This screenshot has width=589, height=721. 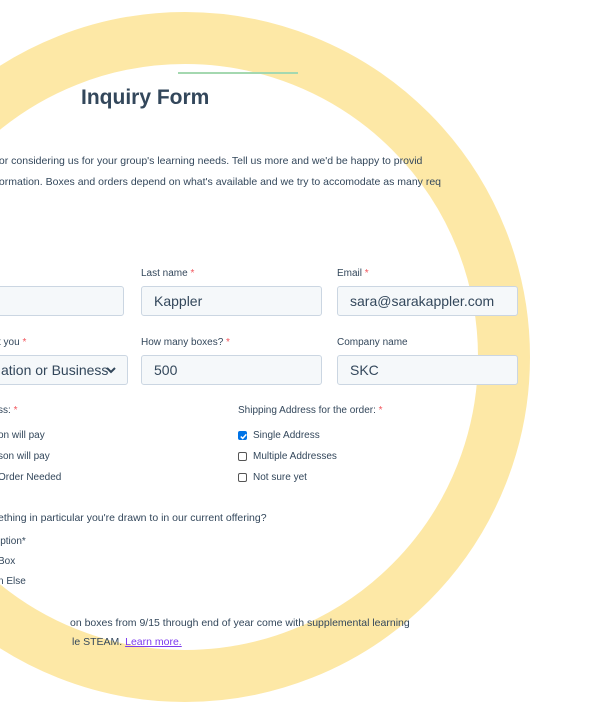 I want to click on offering-option: Box, so click(x=7, y=561).